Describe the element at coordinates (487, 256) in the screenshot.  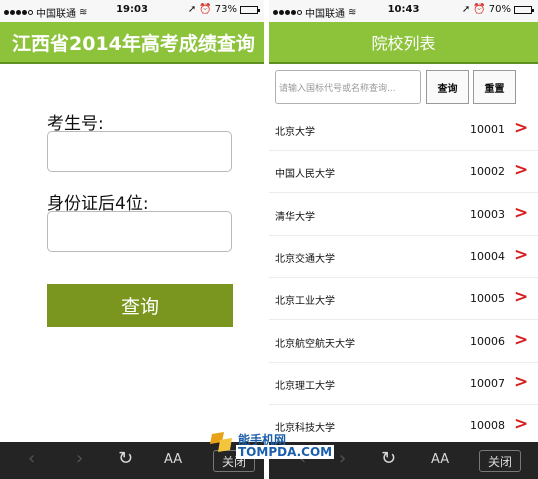
I see `school-code: 10004` at that location.